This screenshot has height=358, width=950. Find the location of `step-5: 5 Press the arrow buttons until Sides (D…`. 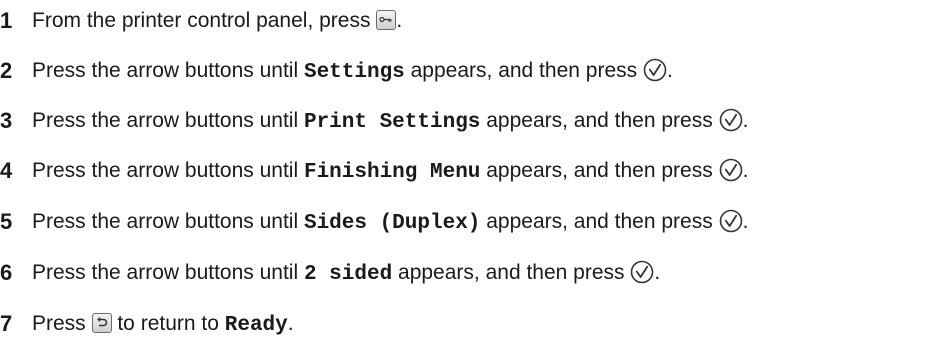

step-5: 5 Press the arrow buttons until Sides (D… is located at coordinates (374, 222).